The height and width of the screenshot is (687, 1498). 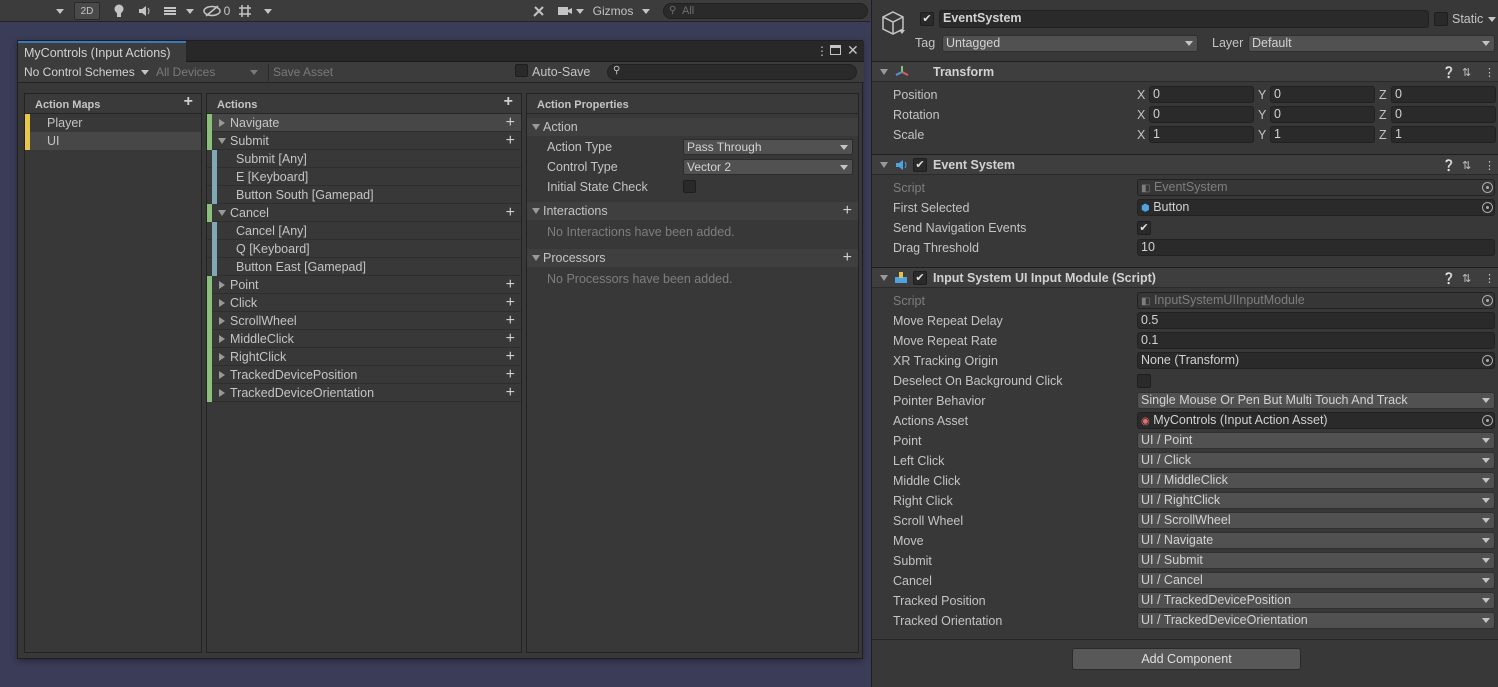 I want to click on action-reference-dropdown: UI / TrackedDeviceOrientation, so click(x=1316, y=620).